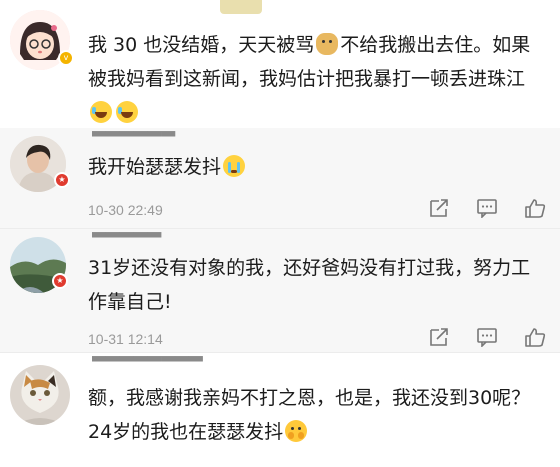  I want to click on comment-text: 31岁还没有对象的我，还好爸妈没有打过我，努力工作靠自己!, so click(309, 285).